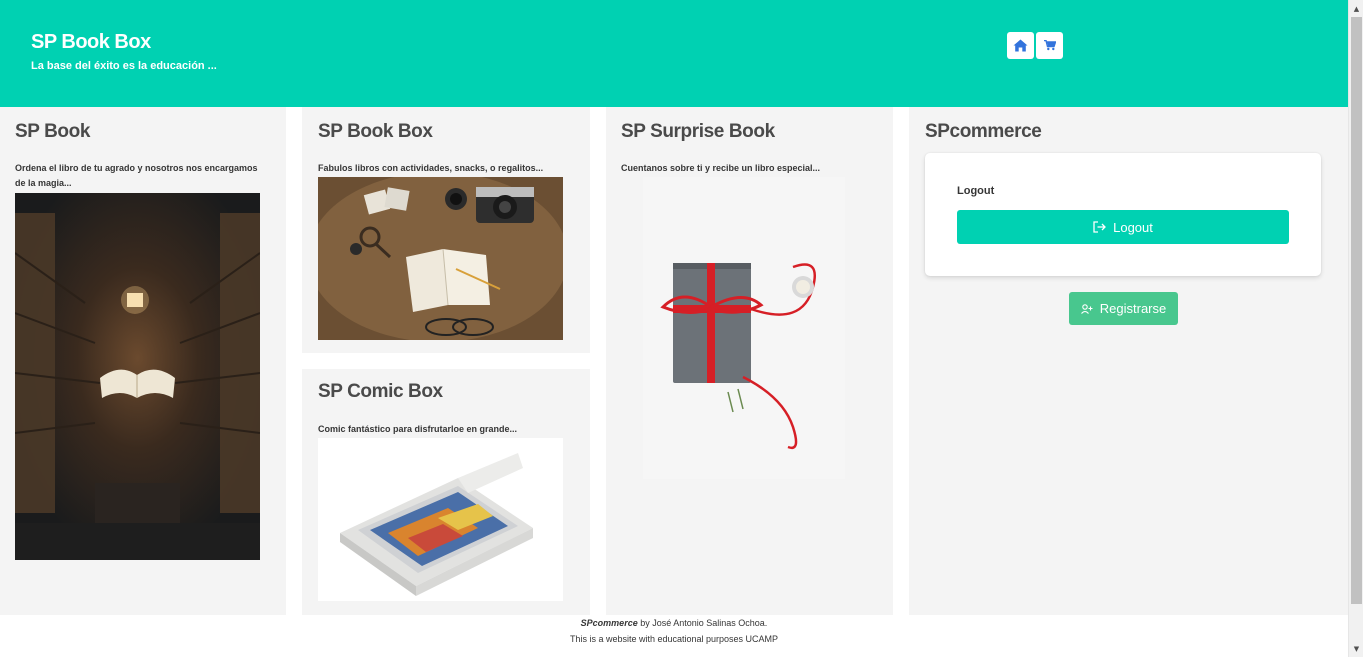 Image resolution: width=1363 pixels, height=657 pixels. What do you see at coordinates (1356, 648) in the screenshot?
I see `scroll-down-arrow-icon: ▼` at bounding box center [1356, 648].